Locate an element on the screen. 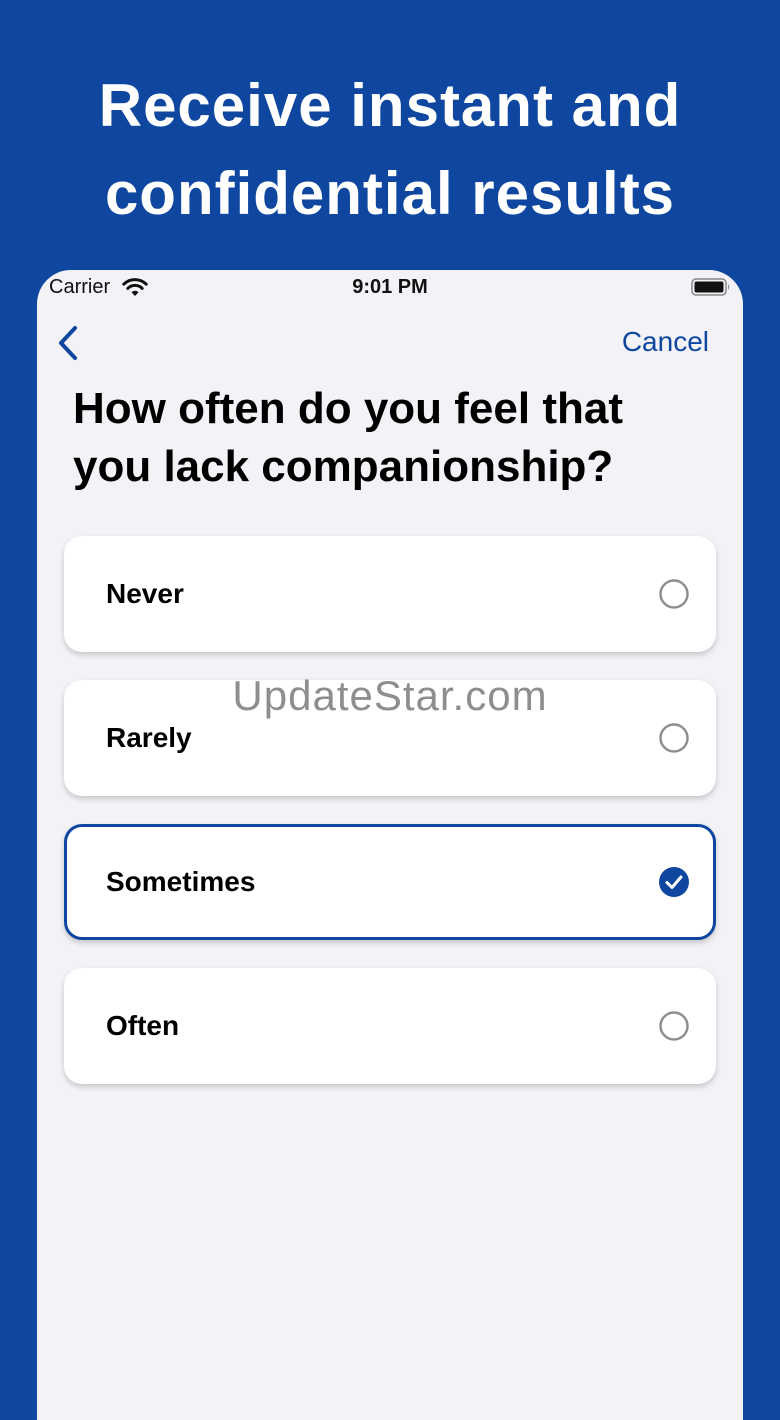 This screenshot has width=780, height=1420. option-sometimes: Sometimes is located at coordinates (390, 882).